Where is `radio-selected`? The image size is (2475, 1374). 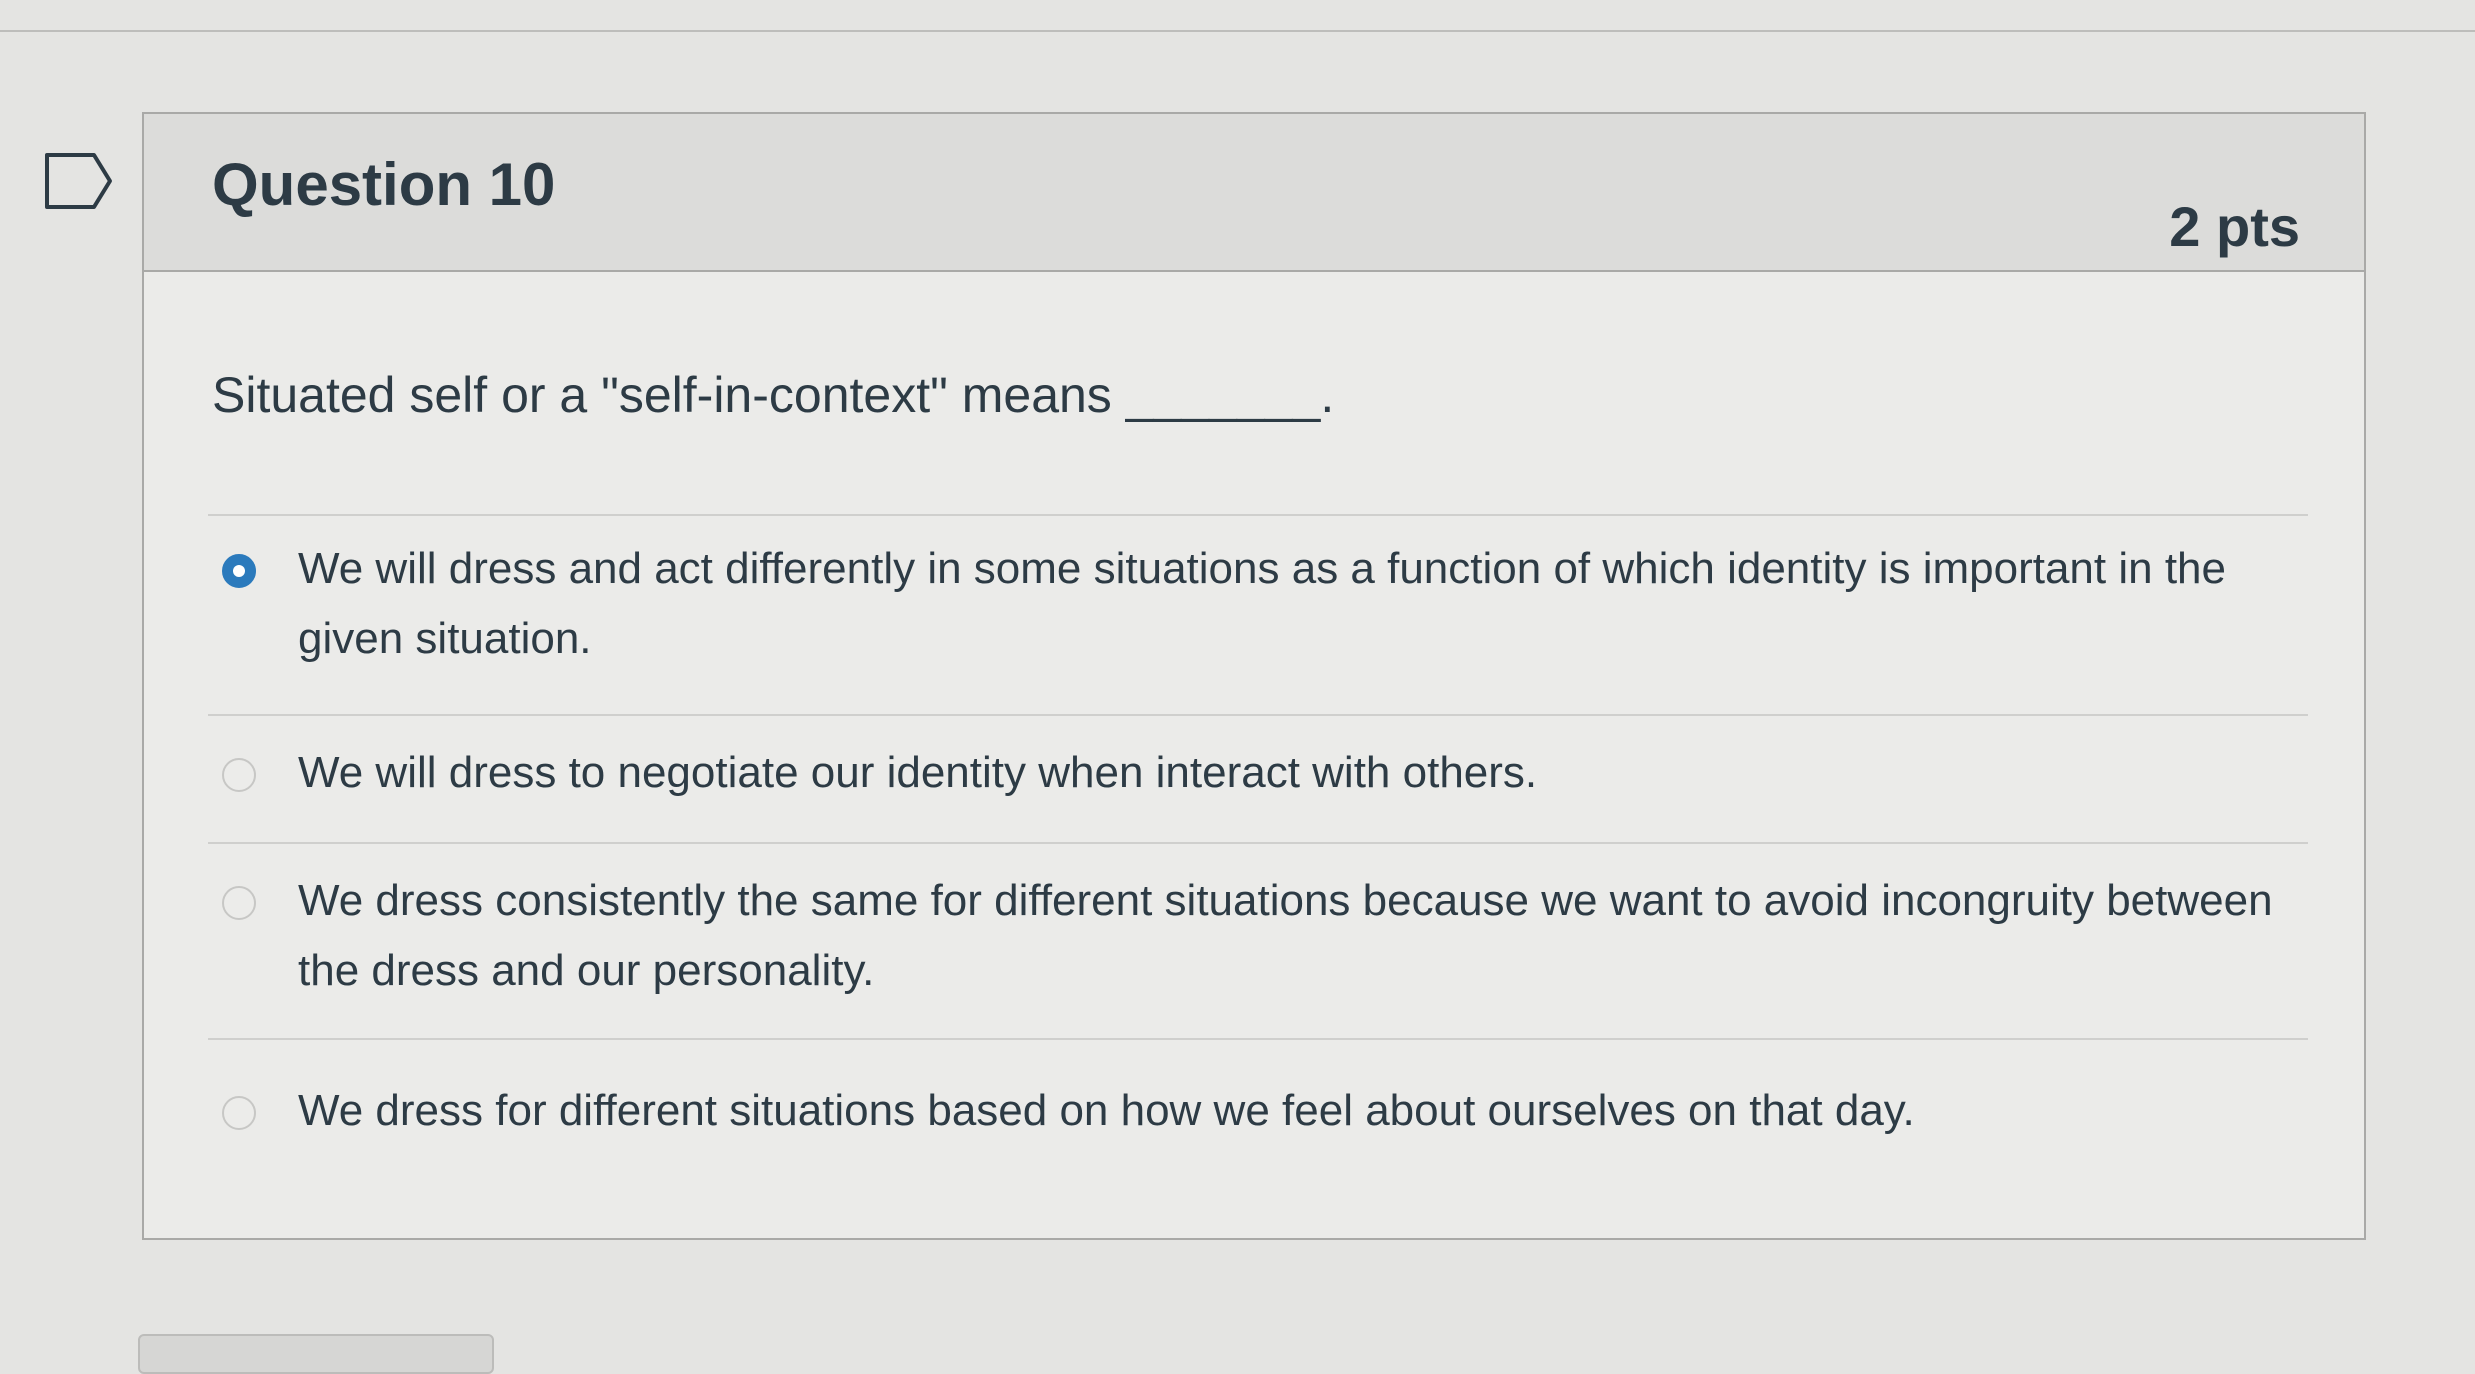 radio-selected is located at coordinates (239, 571).